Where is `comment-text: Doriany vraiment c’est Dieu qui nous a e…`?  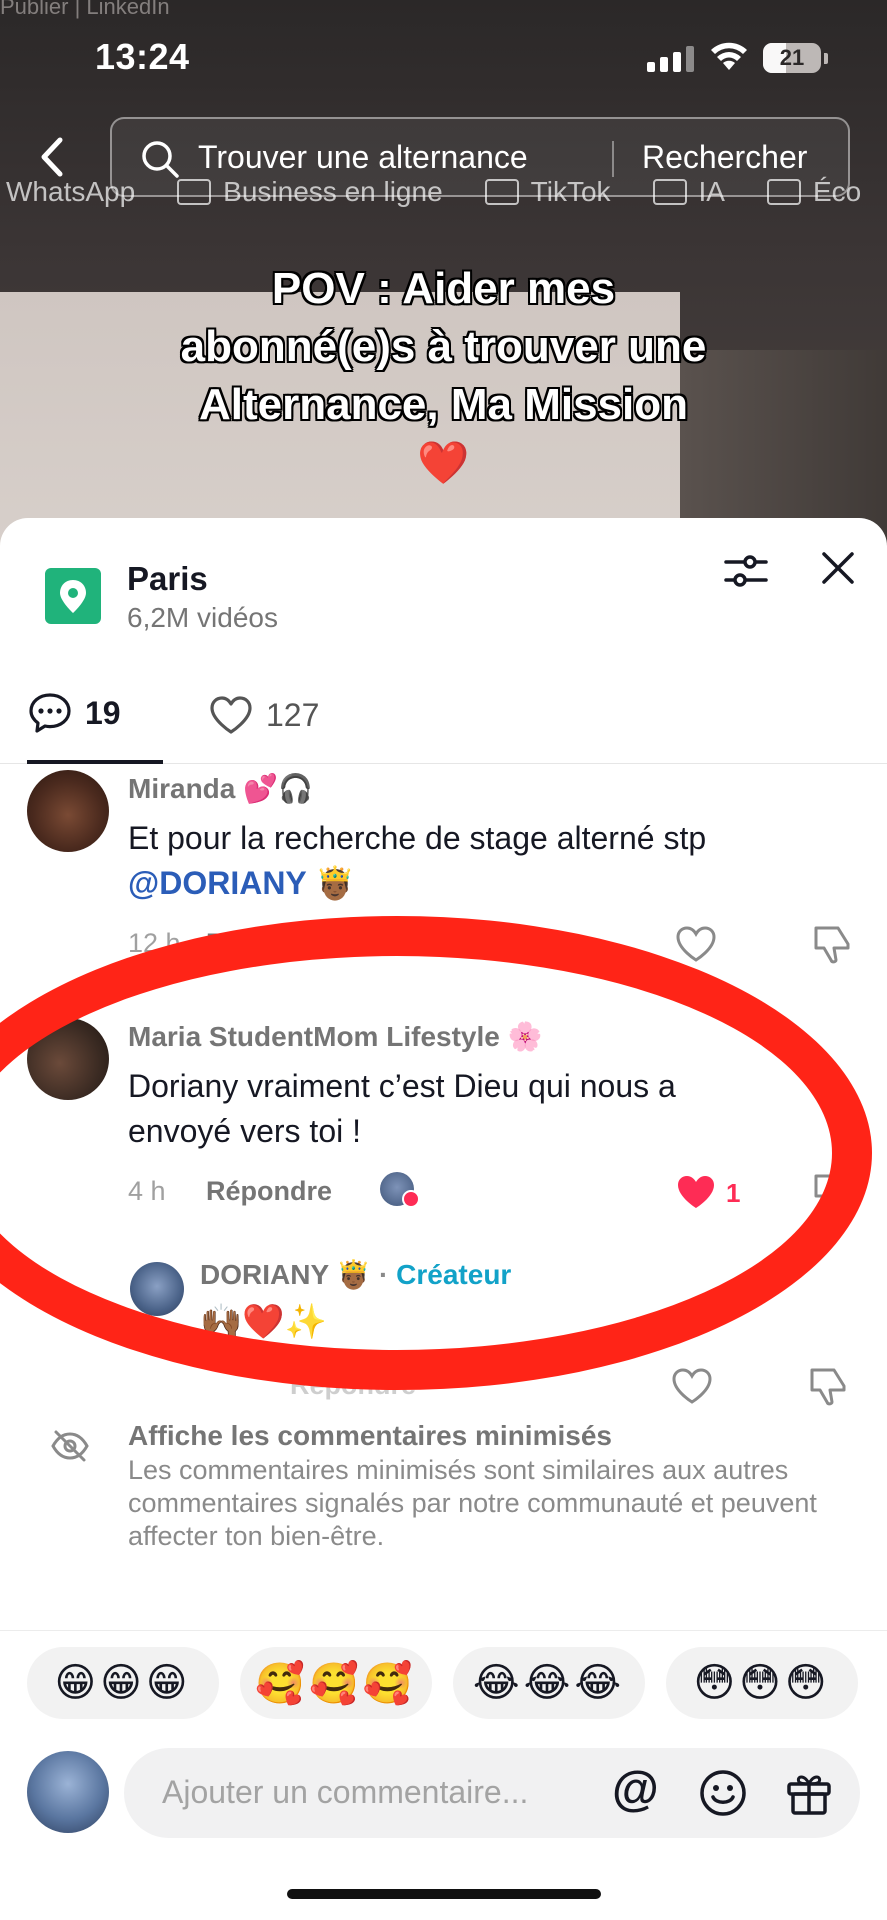 comment-text: Doriany vraiment c’est Dieu qui nous a e… is located at coordinates (402, 1108).